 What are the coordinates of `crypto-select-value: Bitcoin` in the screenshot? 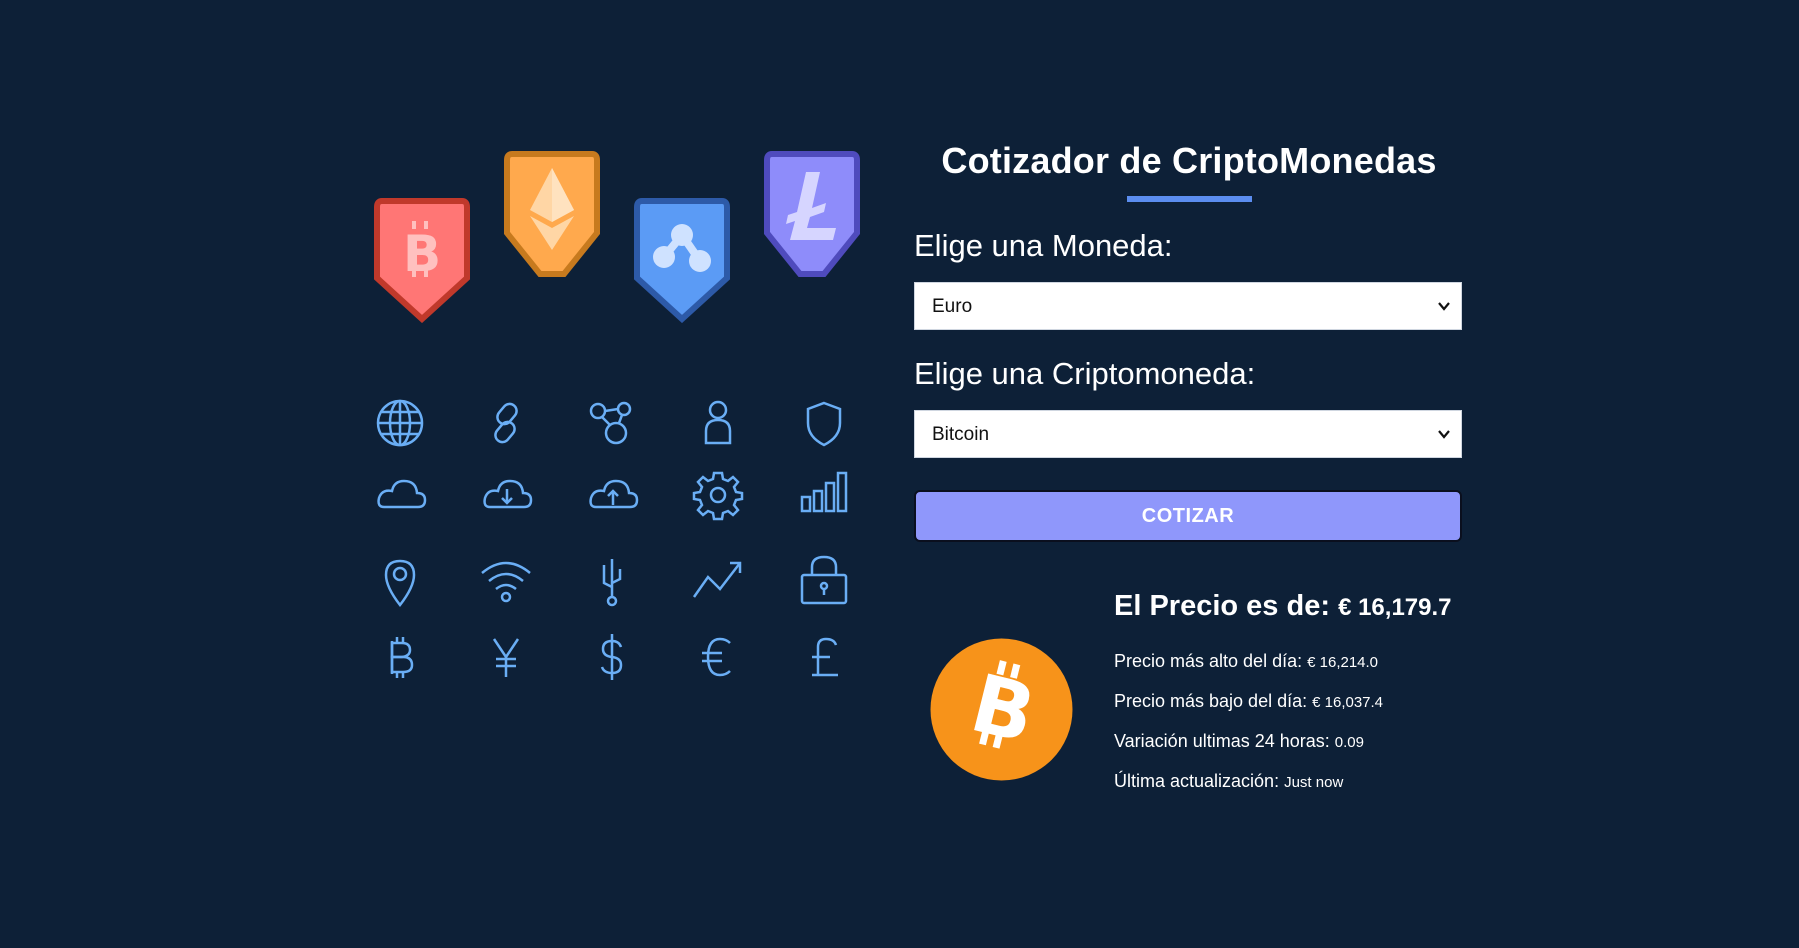 It's located at (961, 434).